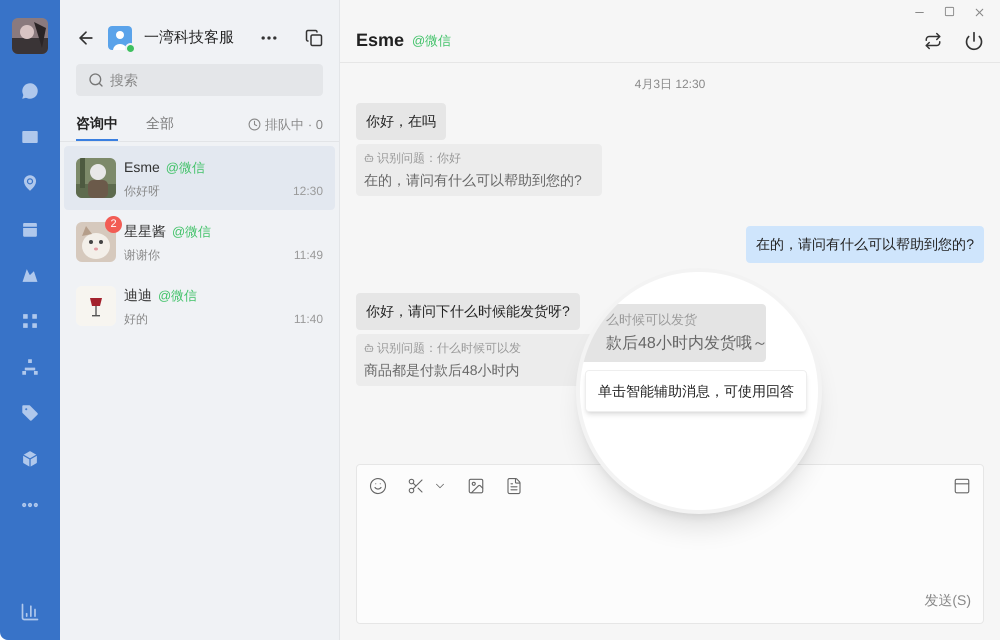 This screenshot has height=640, width=1000. Describe the element at coordinates (136, 319) in the screenshot. I see `message-preview: 好的` at that location.